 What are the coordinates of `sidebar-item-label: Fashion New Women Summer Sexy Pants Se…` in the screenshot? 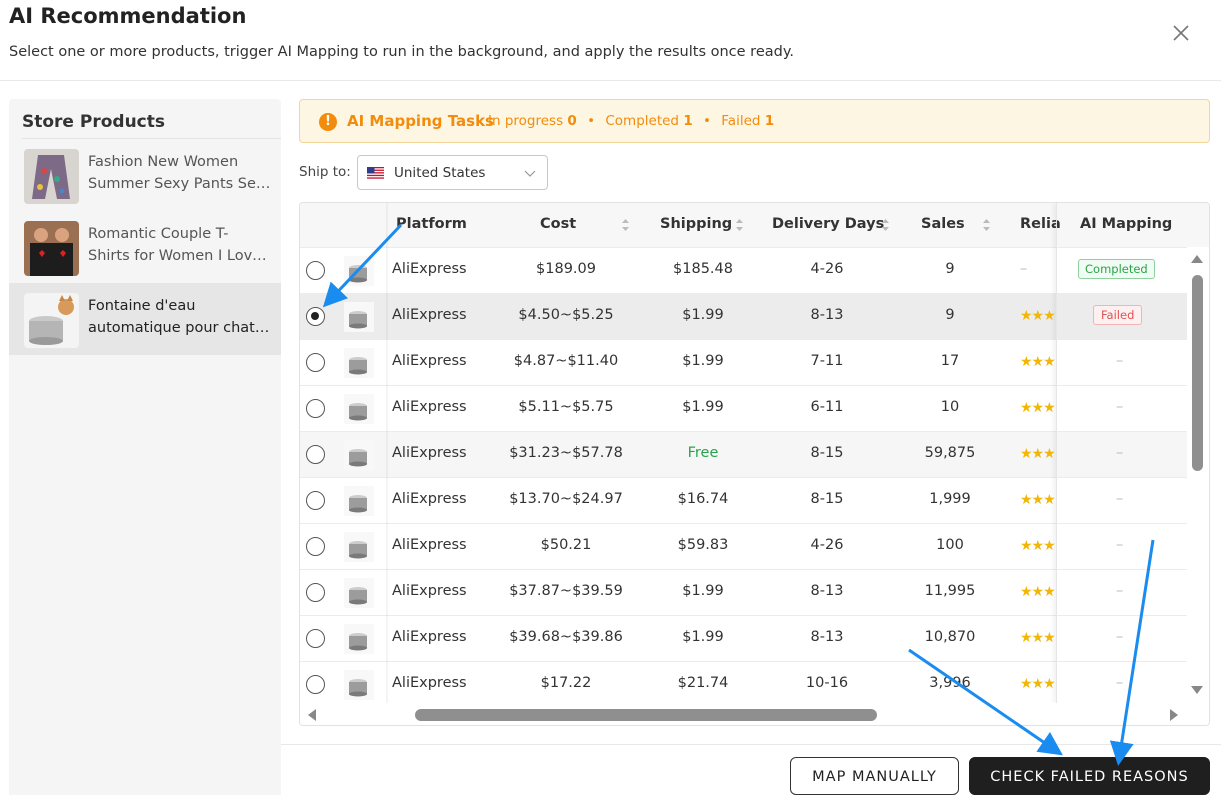 It's located at (180, 173).